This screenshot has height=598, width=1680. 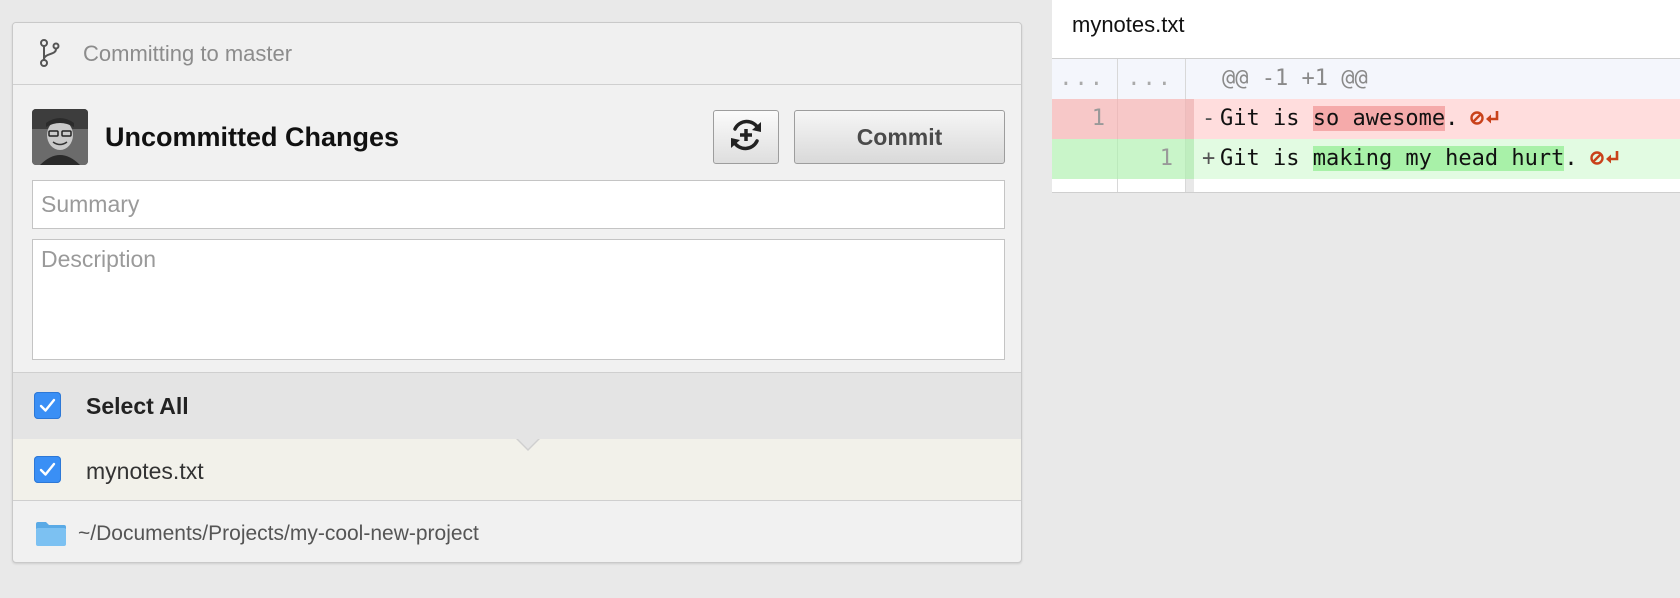 What do you see at coordinates (1085, 185) in the screenshot?
I see `old-line-gutter` at bounding box center [1085, 185].